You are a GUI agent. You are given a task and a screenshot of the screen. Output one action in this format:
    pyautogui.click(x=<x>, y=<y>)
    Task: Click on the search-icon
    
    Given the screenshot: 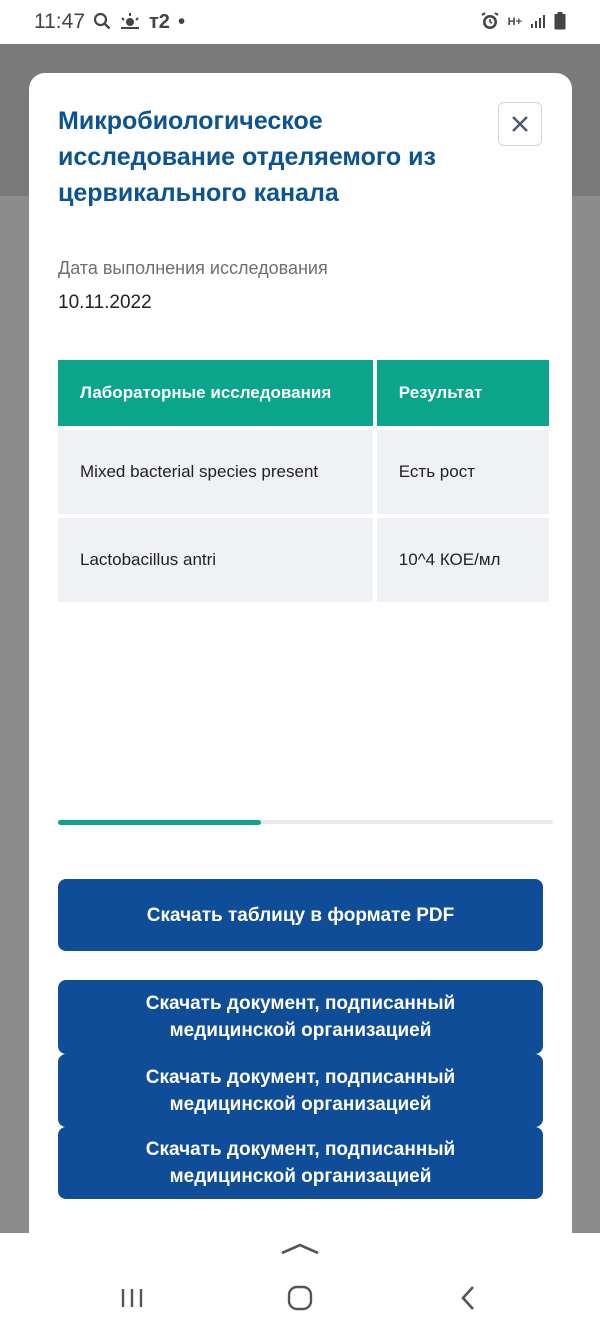 What is the action you would take?
    pyautogui.click(x=102, y=22)
    